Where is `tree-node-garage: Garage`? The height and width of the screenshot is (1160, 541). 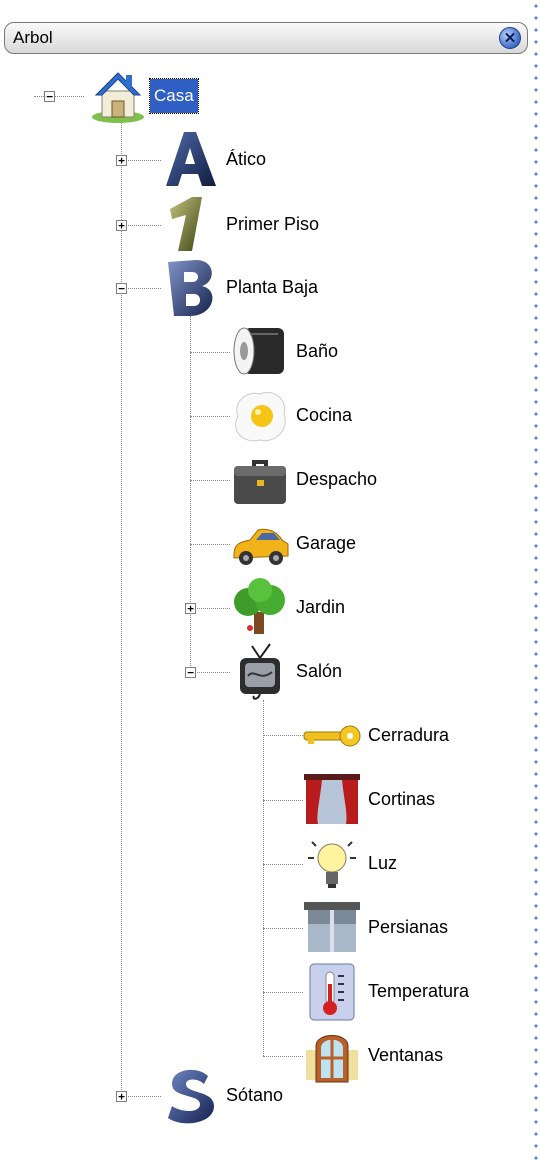 tree-node-garage: Garage is located at coordinates (310, 544).